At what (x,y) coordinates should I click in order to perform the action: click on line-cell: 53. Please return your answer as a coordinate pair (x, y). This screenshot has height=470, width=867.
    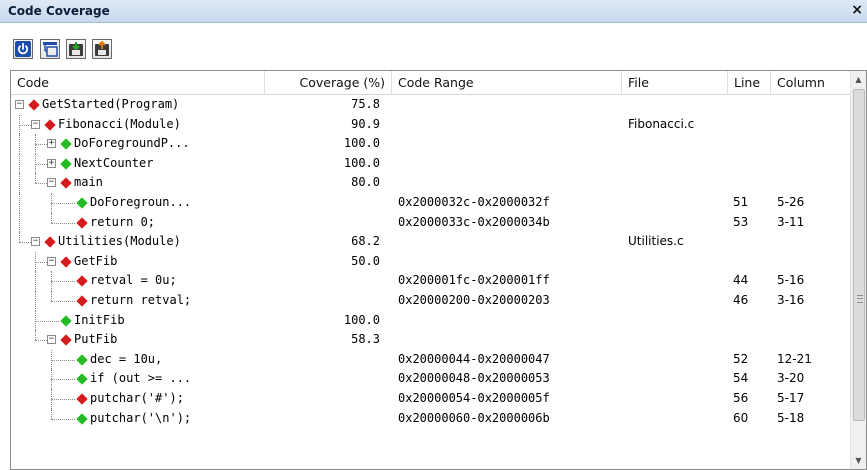
    Looking at the image, I should click on (741, 221).